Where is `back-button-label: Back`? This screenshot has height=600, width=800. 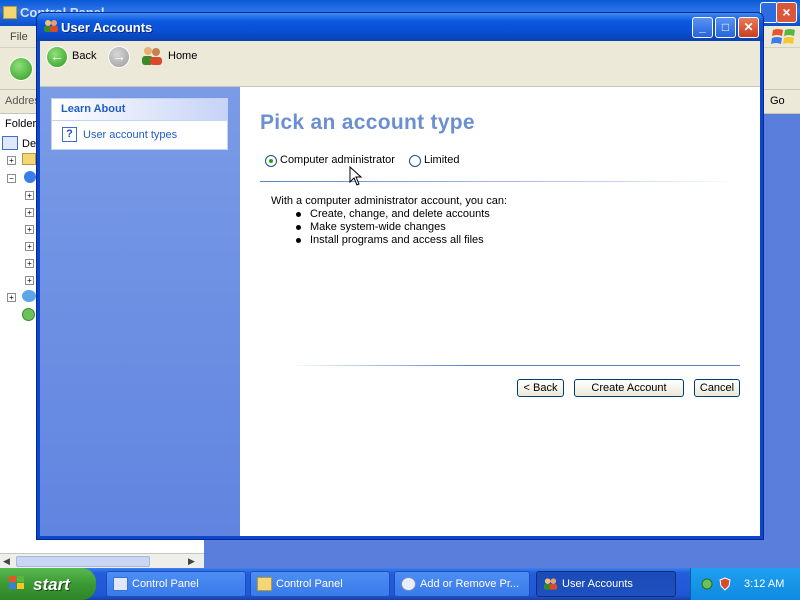 back-button-label: Back is located at coordinates (84, 56).